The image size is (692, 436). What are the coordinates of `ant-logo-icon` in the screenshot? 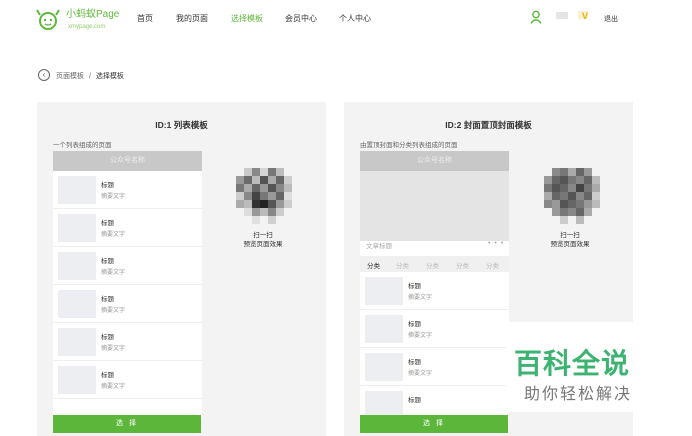 It's located at (48, 19).